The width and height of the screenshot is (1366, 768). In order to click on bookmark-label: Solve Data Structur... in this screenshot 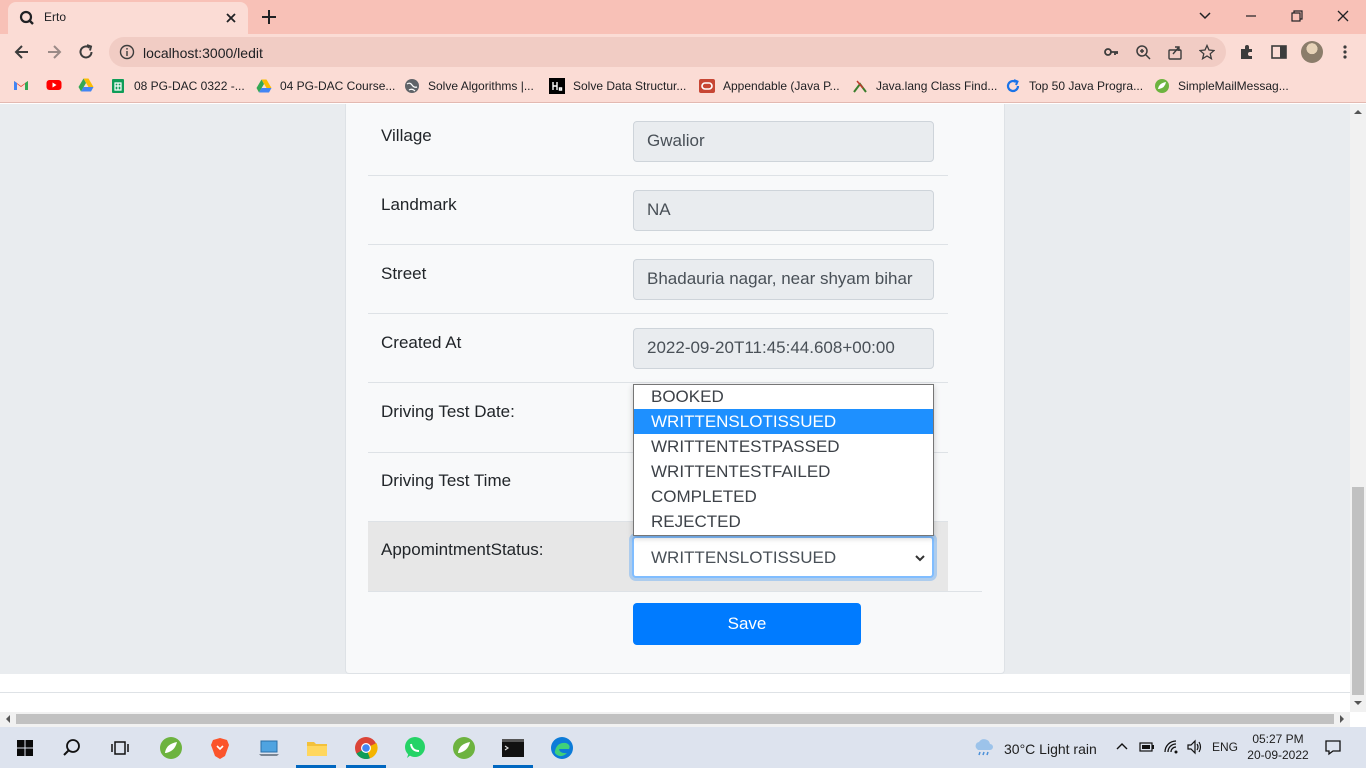, I will do `click(630, 86)`.